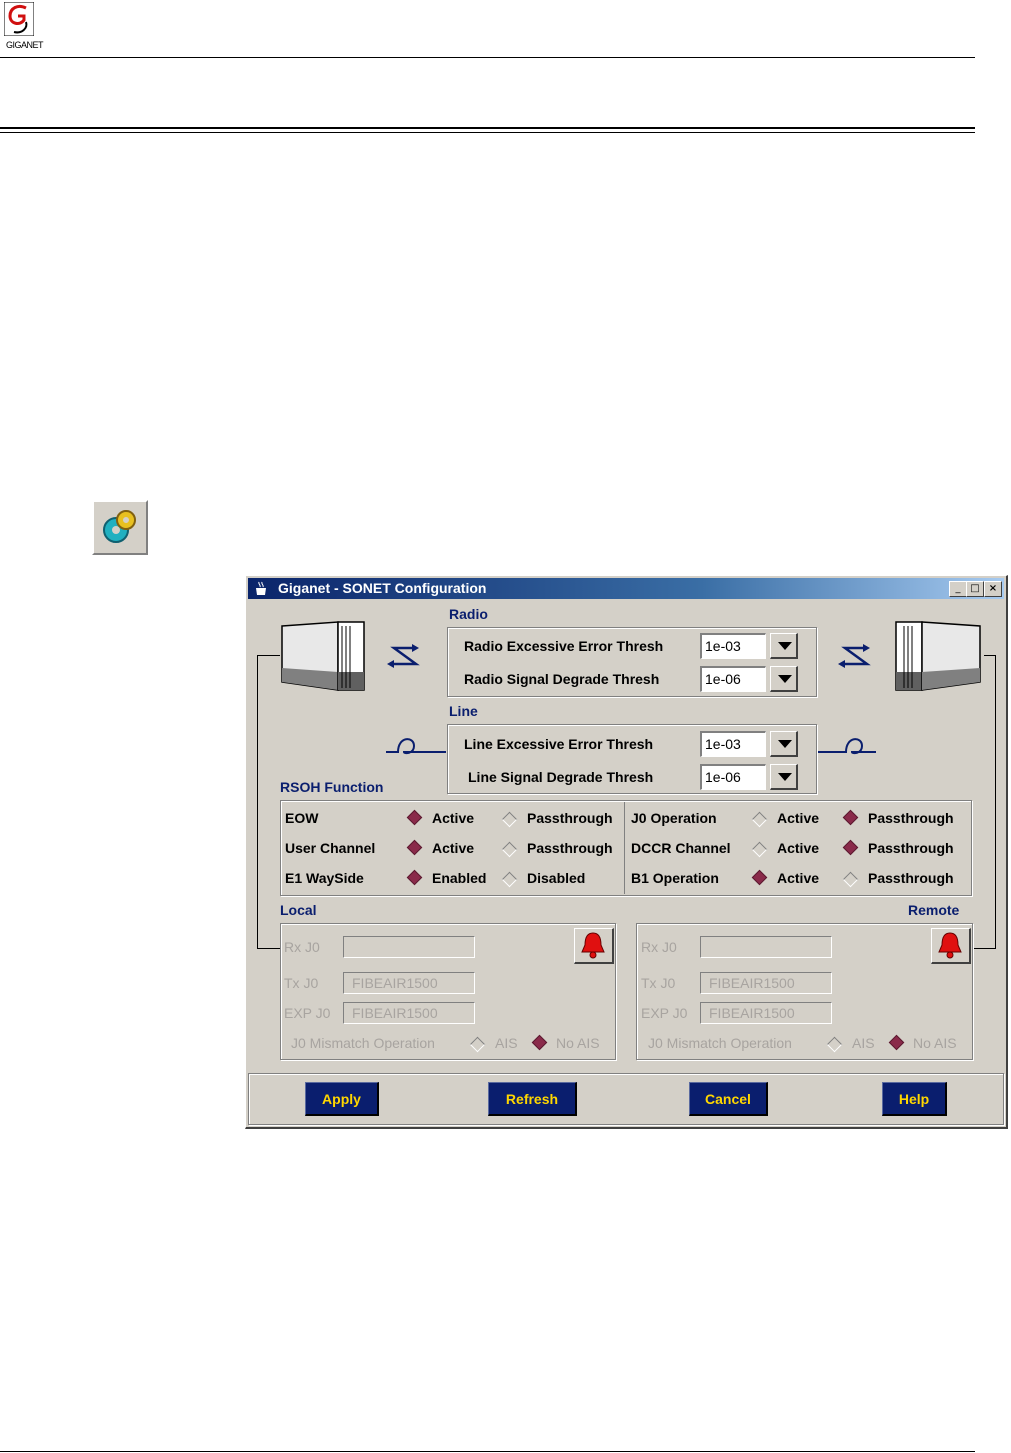 The image size is (1011, 1453). I want to click on local-alarm-button, so click(594, 946).